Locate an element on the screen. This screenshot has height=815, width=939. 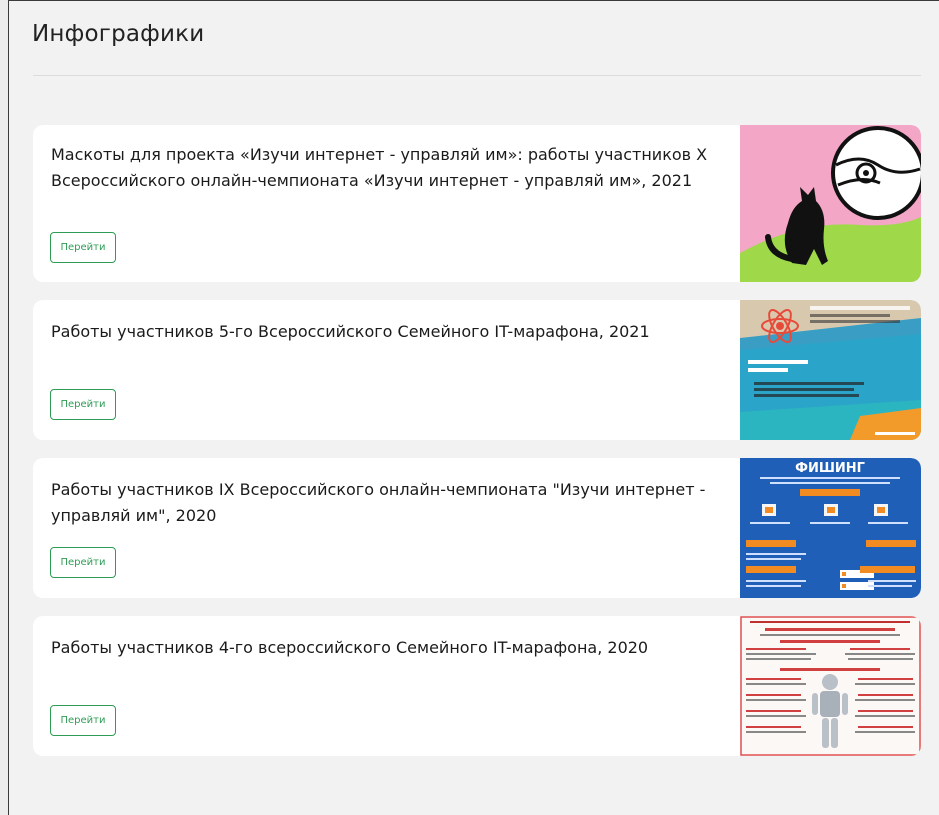
image-heading: ФИШИНГ is located at coordinates (830, 468).